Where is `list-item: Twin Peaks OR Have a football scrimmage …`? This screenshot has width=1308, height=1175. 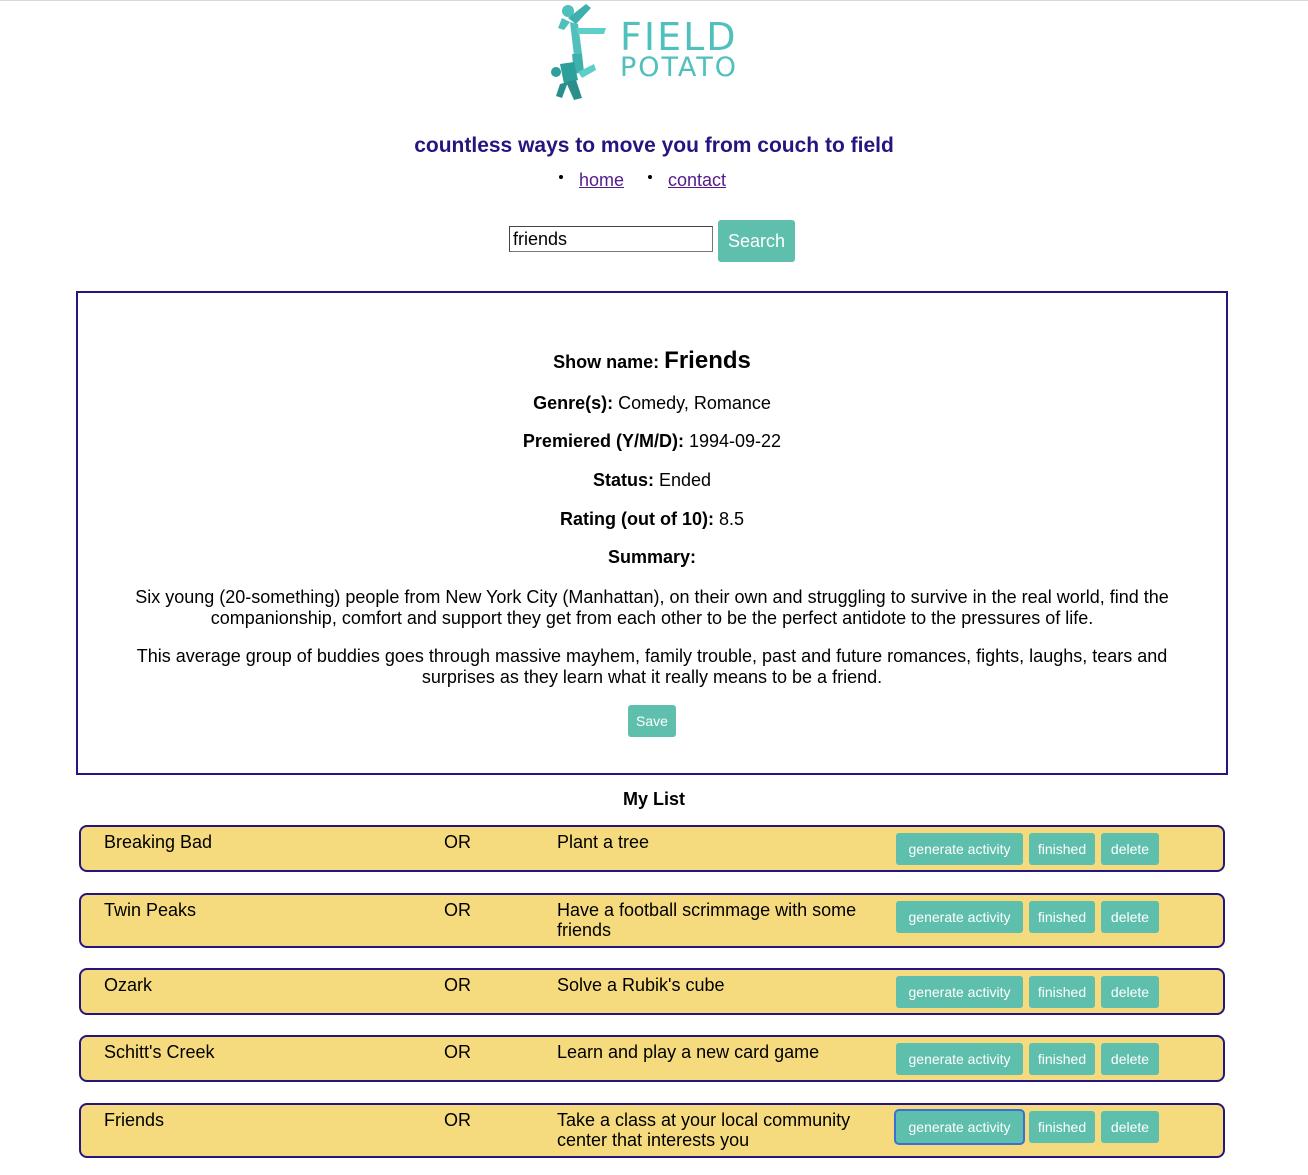 list-item: Twin Peaks OR Have a football scrimmage … is located at coordinates (652, 920).